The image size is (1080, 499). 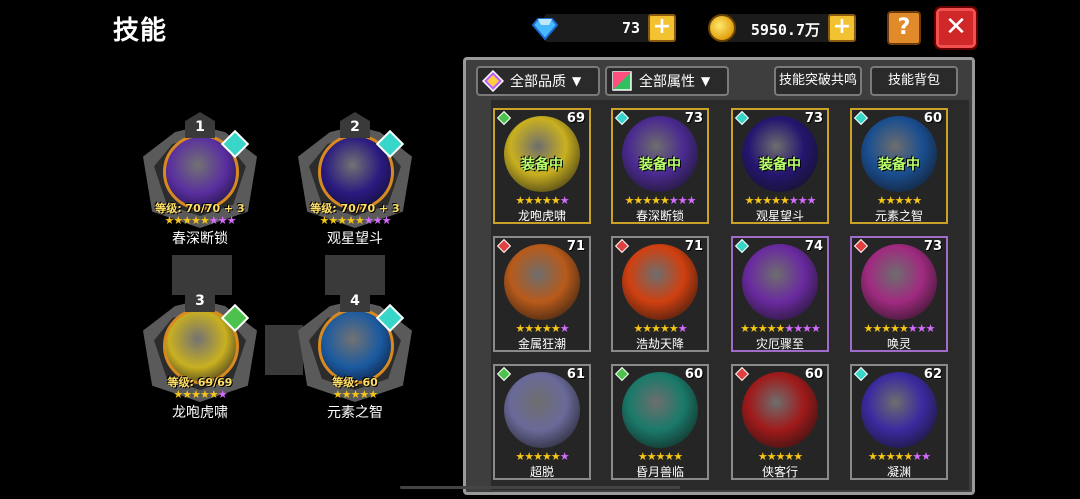 I want to click on skill-card: 60 装备中 ★★★★★ 元素之智, so click(x=899, y=166).